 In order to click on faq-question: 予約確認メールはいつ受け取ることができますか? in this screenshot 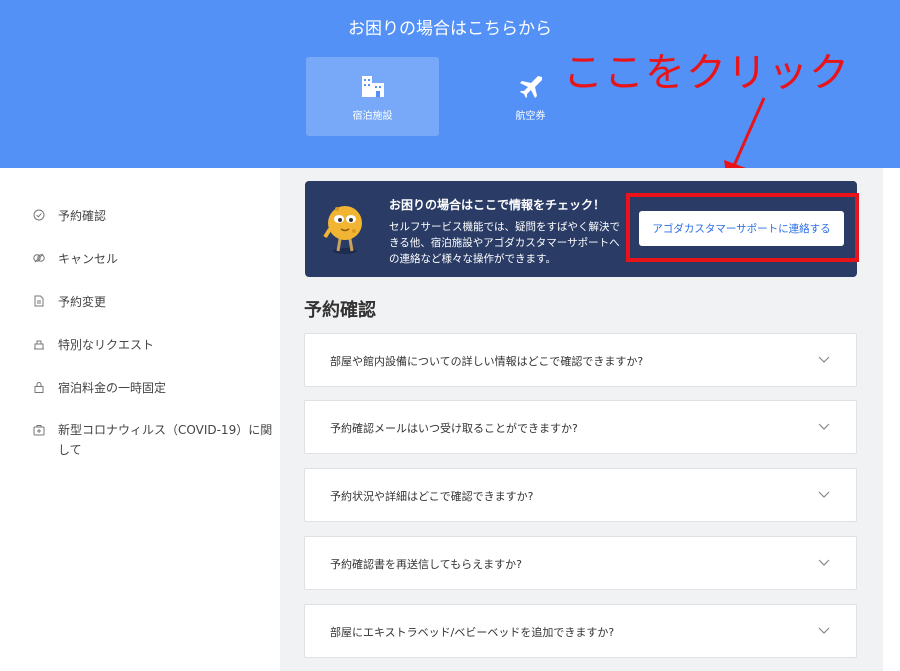, I will do `click(454, 428)`.